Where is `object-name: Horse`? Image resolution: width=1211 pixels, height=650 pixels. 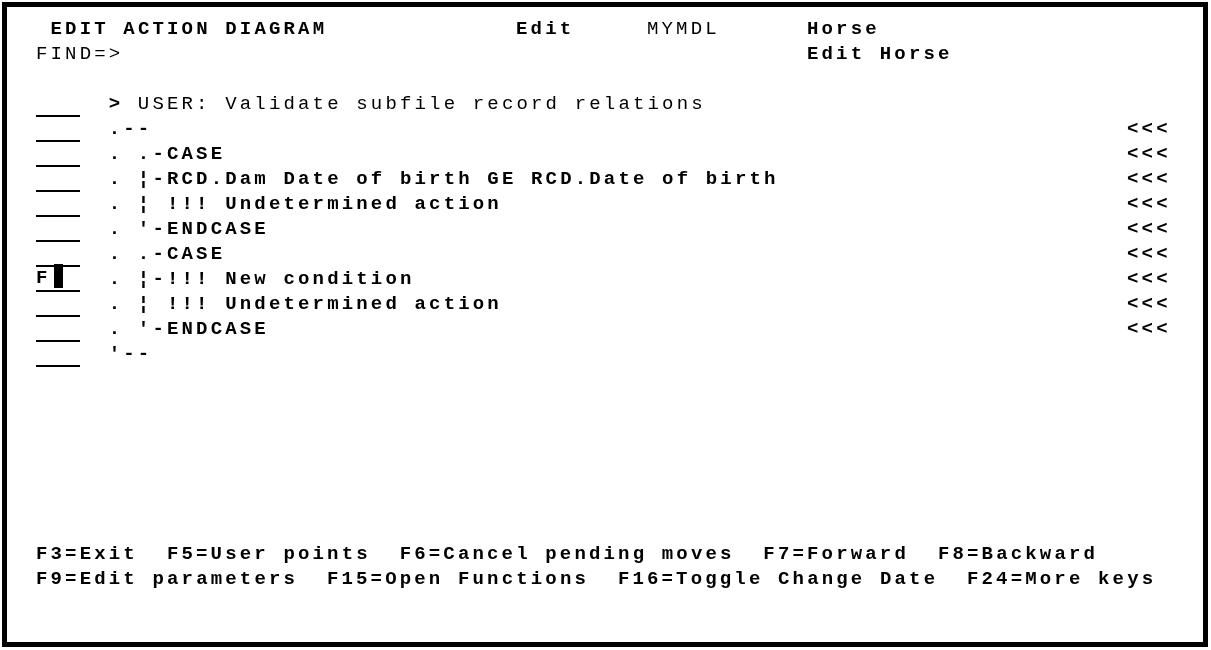
object-name: Horse is located at coordinates (843, 29).